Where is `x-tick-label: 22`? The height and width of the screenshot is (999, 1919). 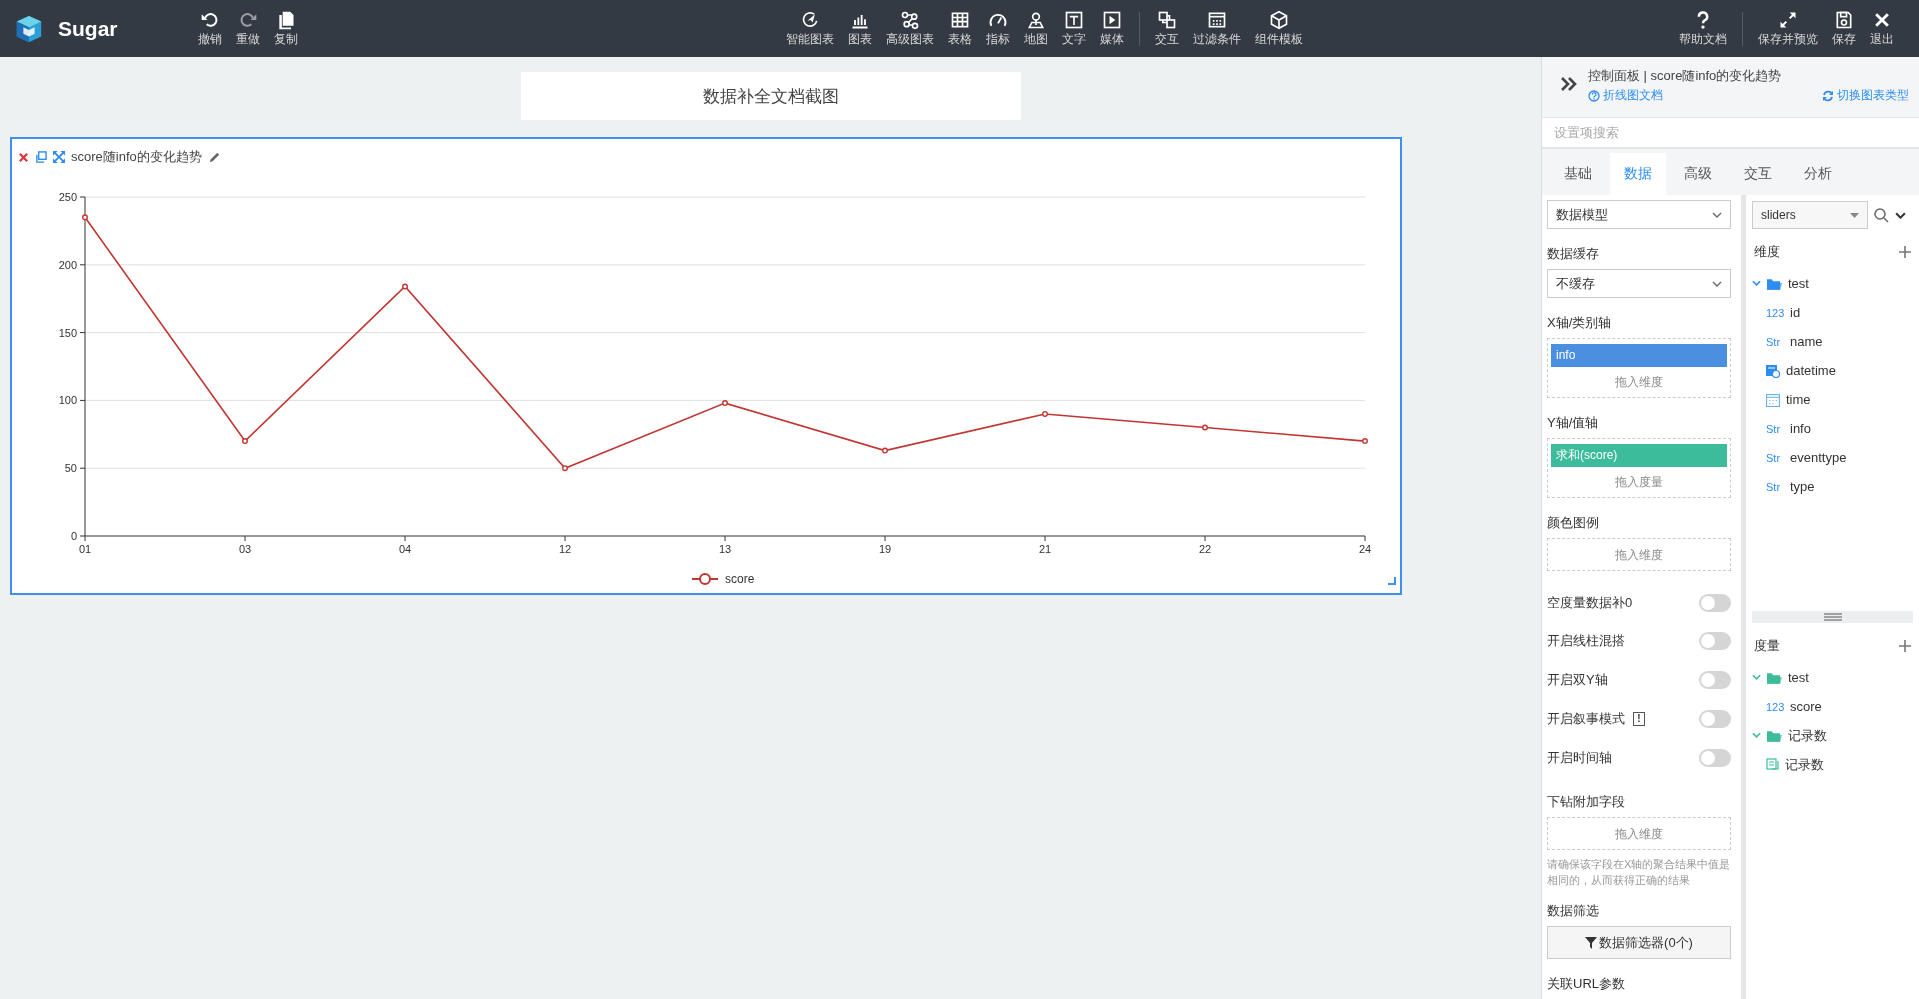 x-tick-label: 22 is located at coordinates (1205, 549).